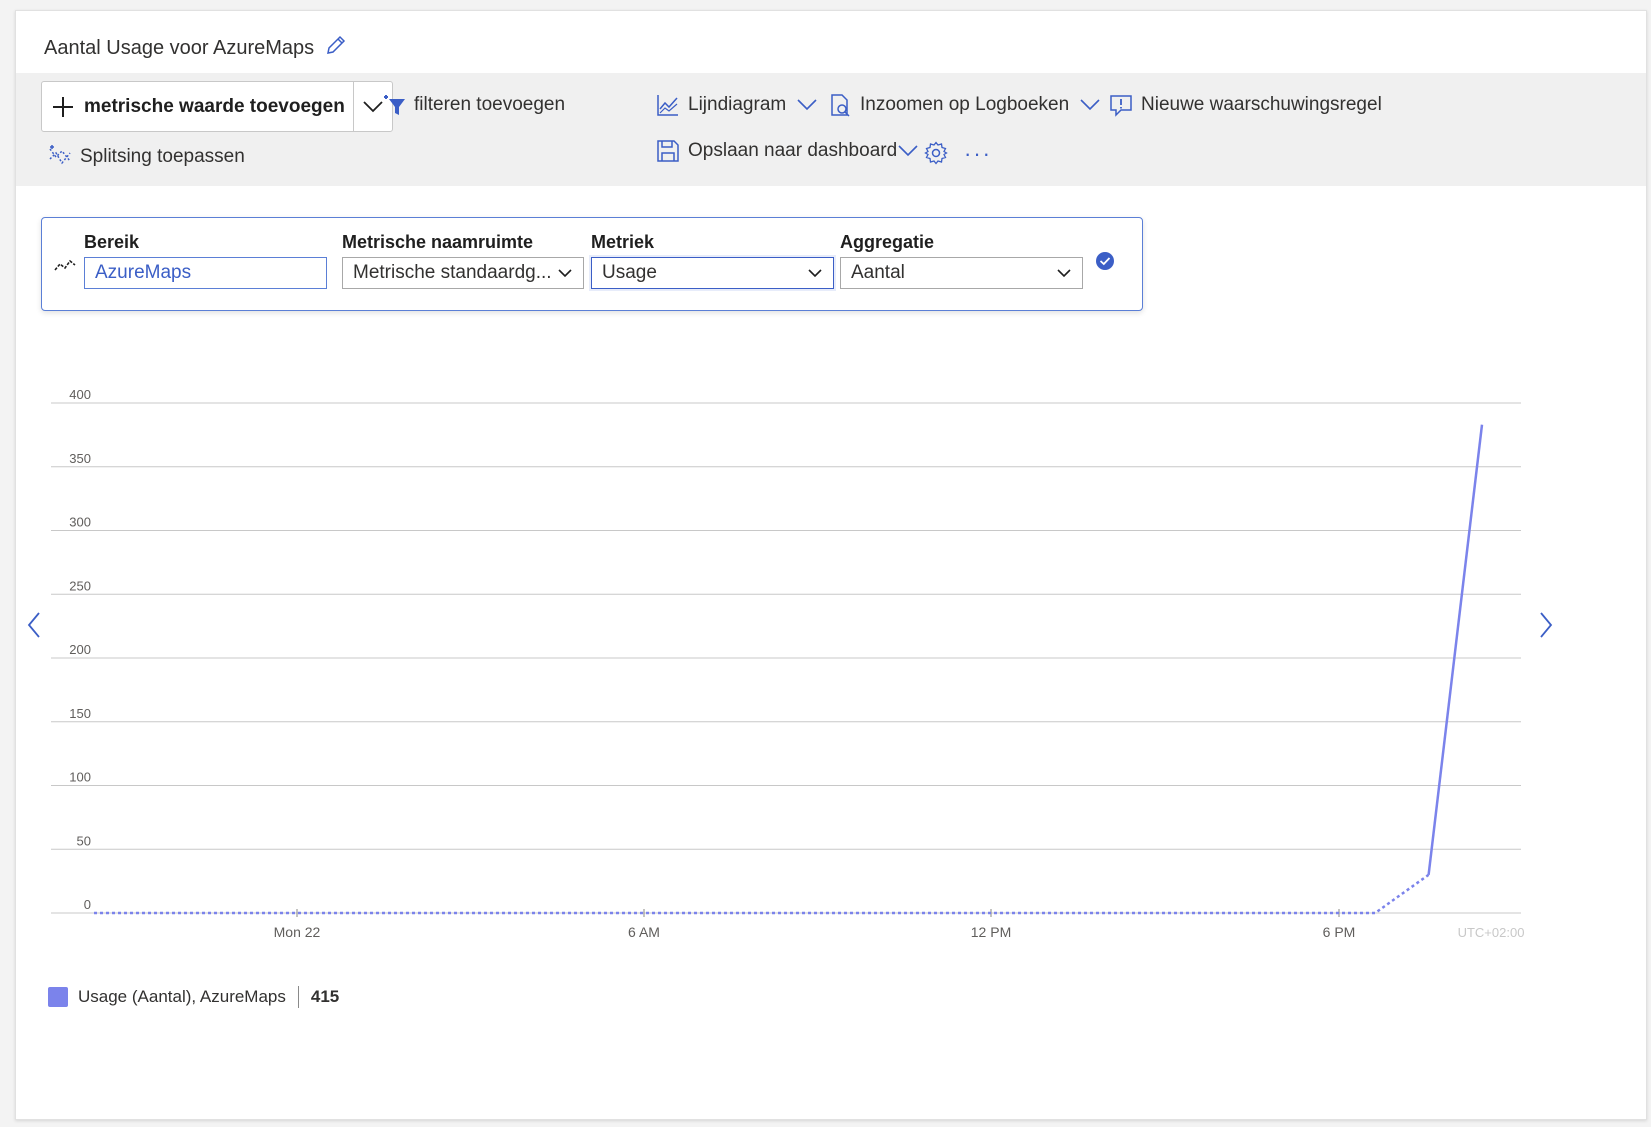 Image resolution: width=1651 pixels, height=1127 pixels. I want to click on chart-legend: Usage (Aantal), AzureMaps 415, so click(193, 997).